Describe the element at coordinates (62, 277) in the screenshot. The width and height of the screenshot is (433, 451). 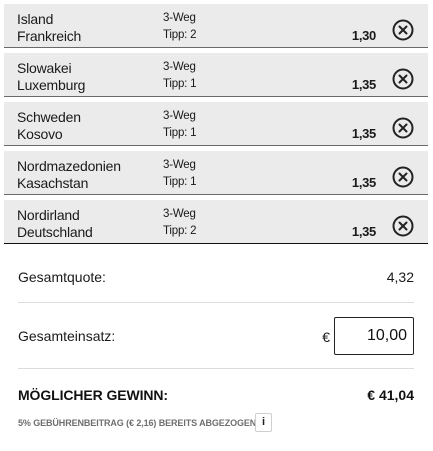
I see `total-odds-label: Gesamtquote:` at that location.